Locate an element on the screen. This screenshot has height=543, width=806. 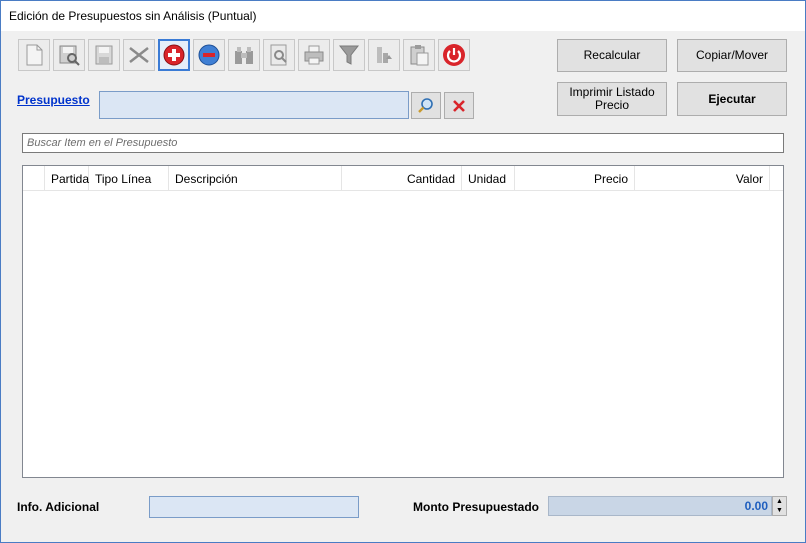
recalcular-button: Recalcular is located at coordinates (612, 55).